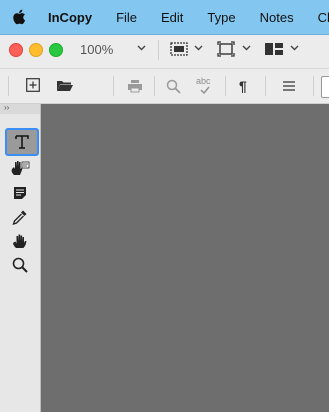 The width and height of the screenshot is (329, 412). Describe the element at coordinates (246, 48) in the screenshot. I see `fit-chevron-down-icon` at that location.